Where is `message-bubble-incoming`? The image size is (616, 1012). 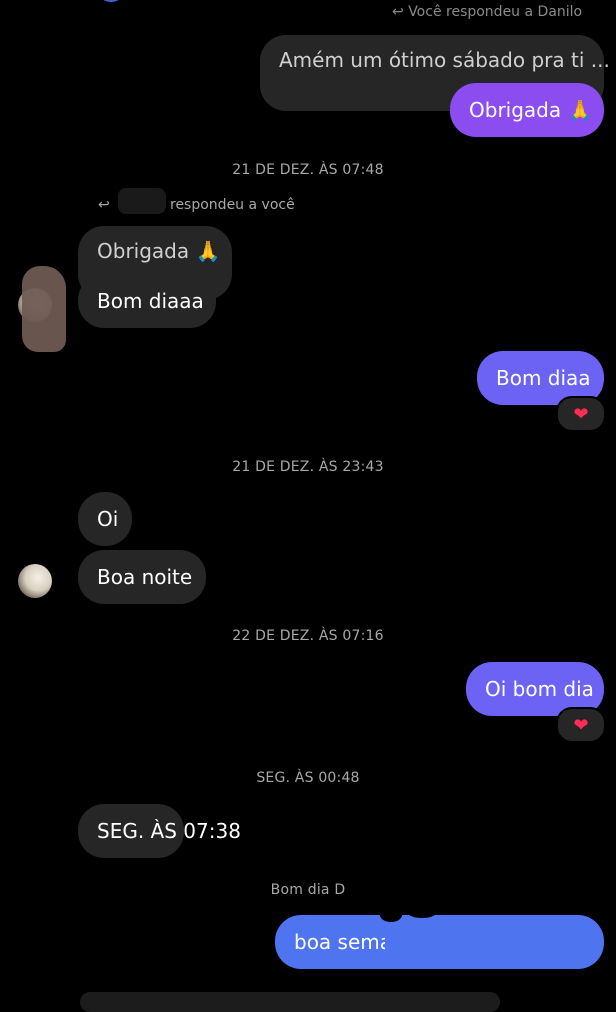
message-bubble-incoming is located at coordinates (290, 1002).